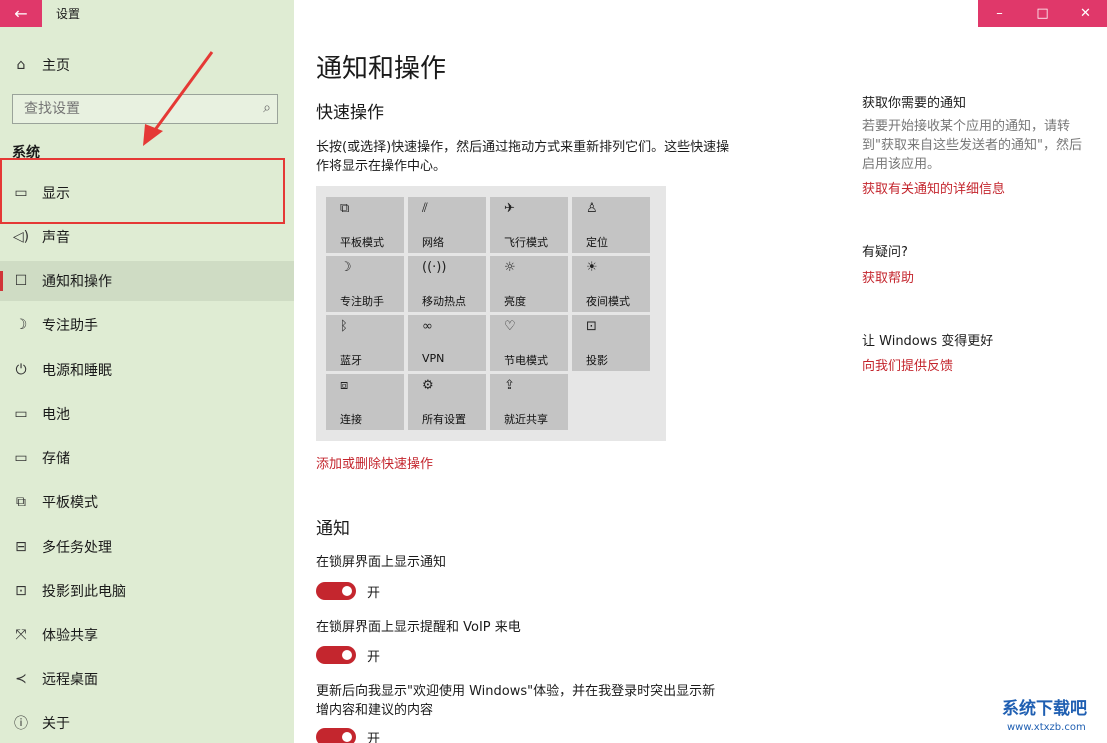 Image resolution: width=1107 pixels, height=743 pixels. I want to click on lockscreen-notifications-toggle, so click(336, 591).